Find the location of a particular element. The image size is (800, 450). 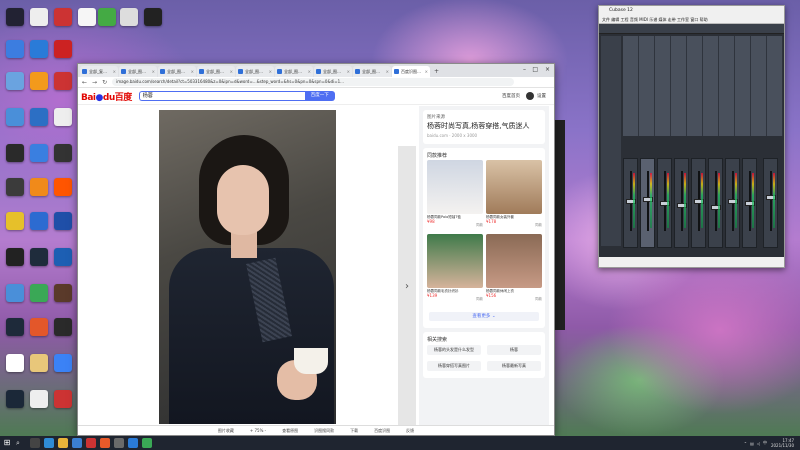

daw-menu-bar: 文件 编辑 工程 音频 MIDI 乐谱 媒体 走带 工作室 窗口 帮助 is located at coordinates (691, 19).